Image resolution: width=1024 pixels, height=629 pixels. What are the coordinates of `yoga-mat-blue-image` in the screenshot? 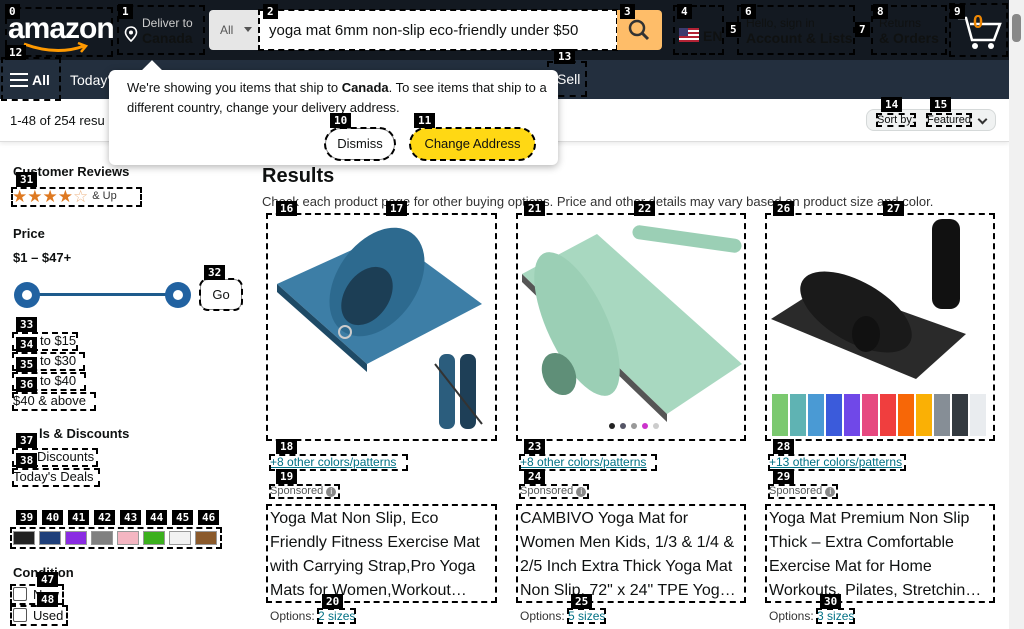 It's located at (380, 328).